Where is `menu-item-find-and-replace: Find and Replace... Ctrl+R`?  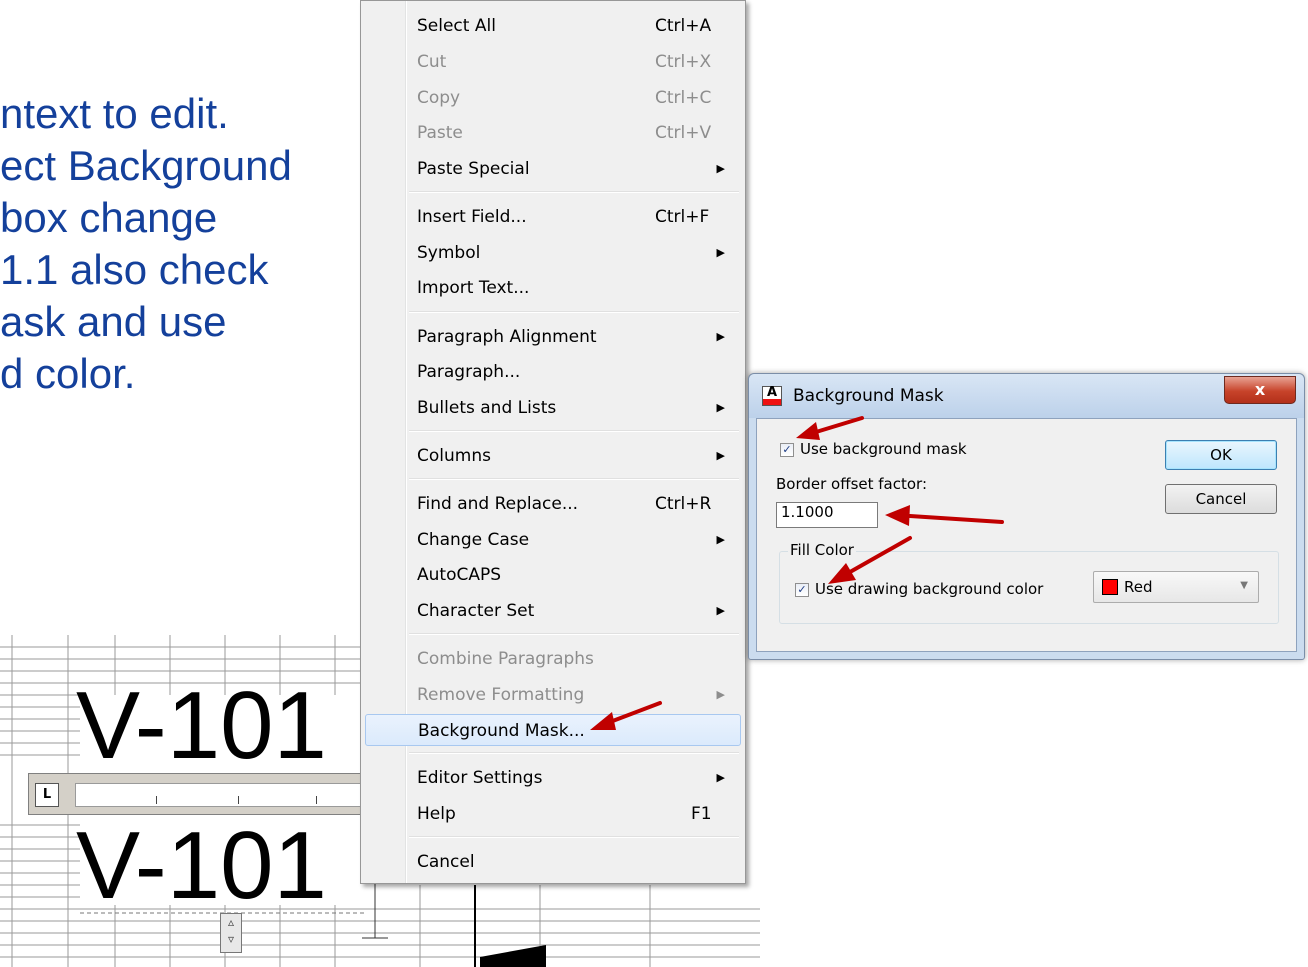 menu-item-find-and-replace: Find and Replace... Ctrl+R is located at coordinates (553, 504).